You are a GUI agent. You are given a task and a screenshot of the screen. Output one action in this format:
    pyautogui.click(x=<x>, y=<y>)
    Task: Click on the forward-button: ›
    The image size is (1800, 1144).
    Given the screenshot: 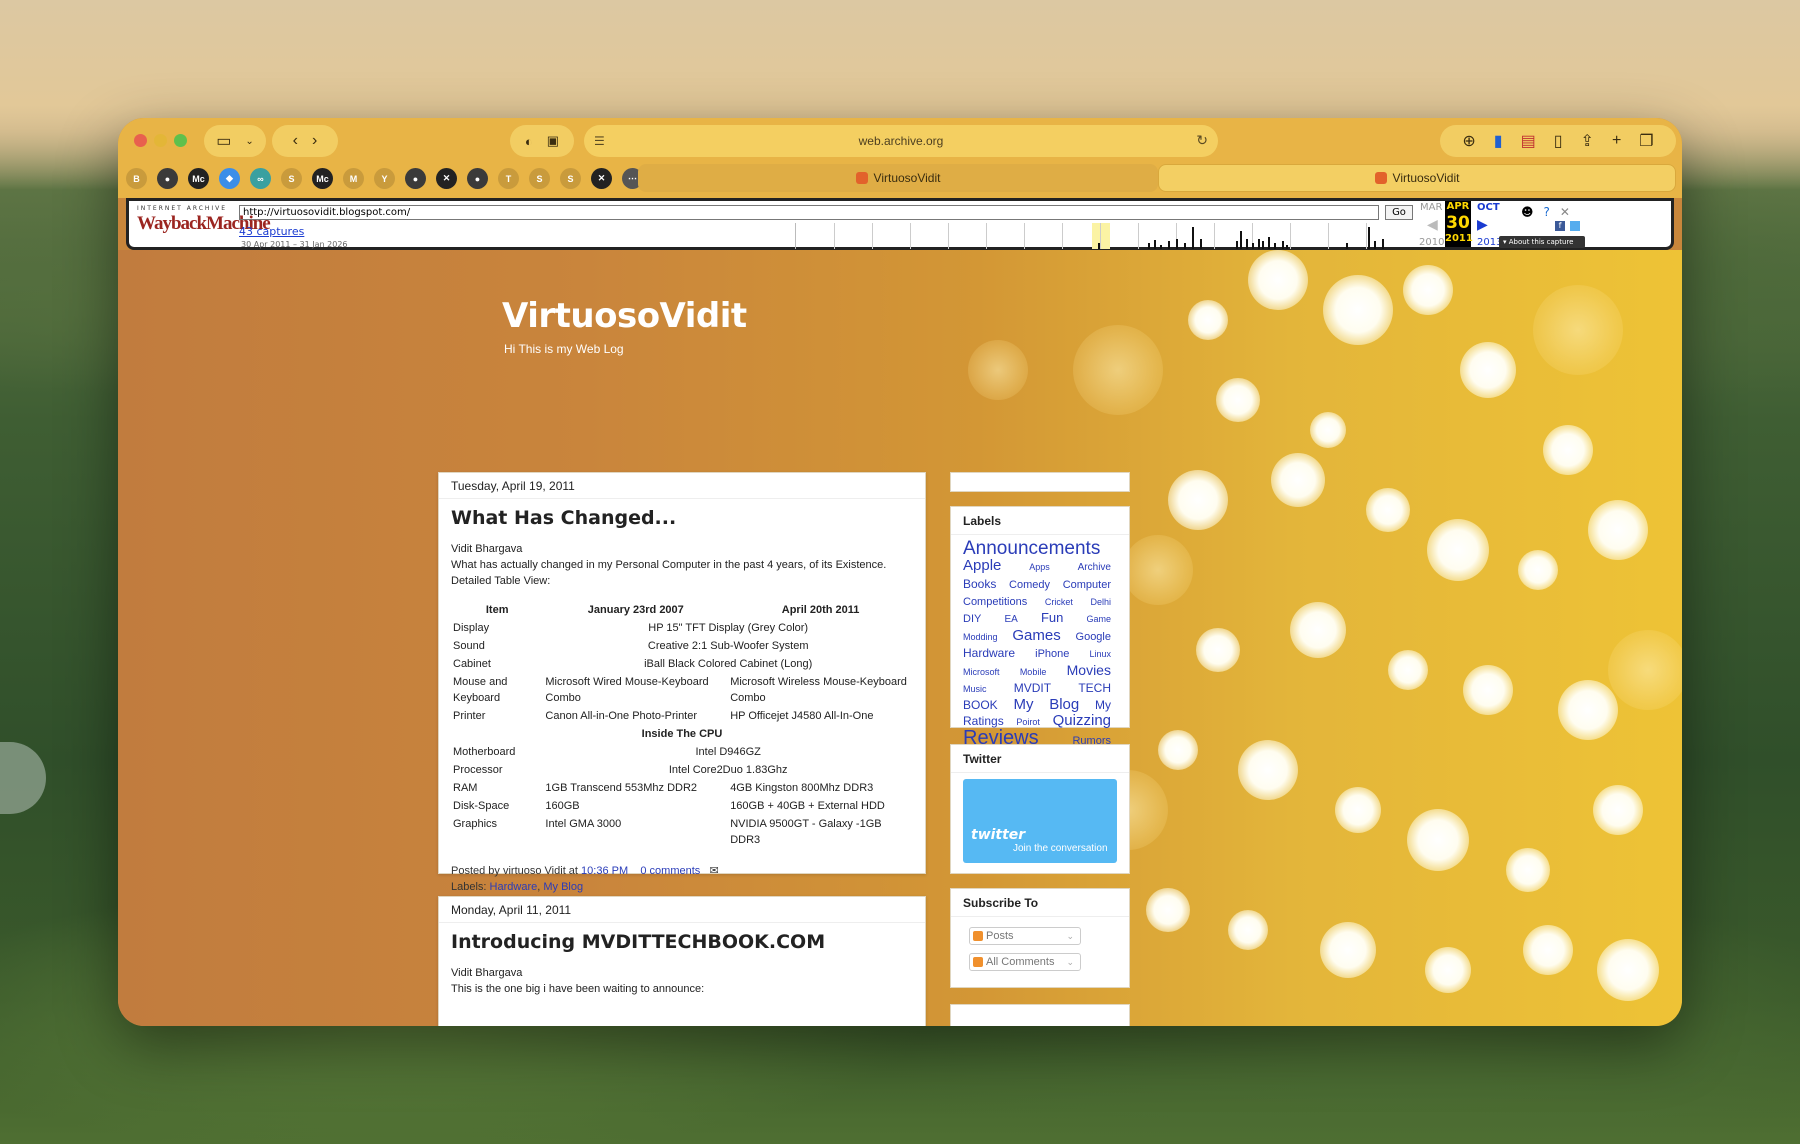 What is the action you would take?
    pyautogui.click(x=314, y=141)
    